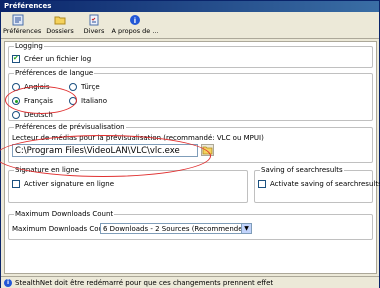 The width and height of the screenshot is (380, 288). What do you see at coordinates (90, 87) in the screenshot?
I see `radio-turce-label: Türçe` at bounding box center [90, 87].